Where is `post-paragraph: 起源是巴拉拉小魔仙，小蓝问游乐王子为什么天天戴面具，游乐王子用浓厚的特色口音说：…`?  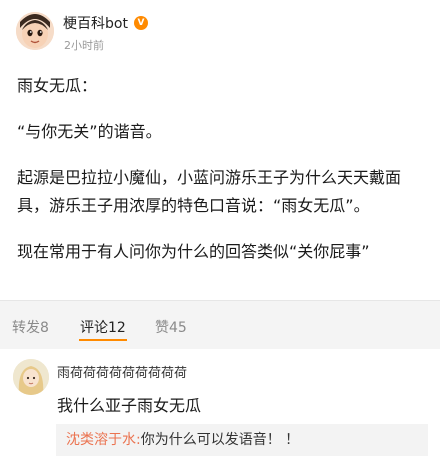
post-paragraph: 起源是巴拉拉小魔仙，小蓝问游乐王子为什么天天戴面具，游乐王子用浓厚的特色口音说：… is located at coordinates (209, 191).